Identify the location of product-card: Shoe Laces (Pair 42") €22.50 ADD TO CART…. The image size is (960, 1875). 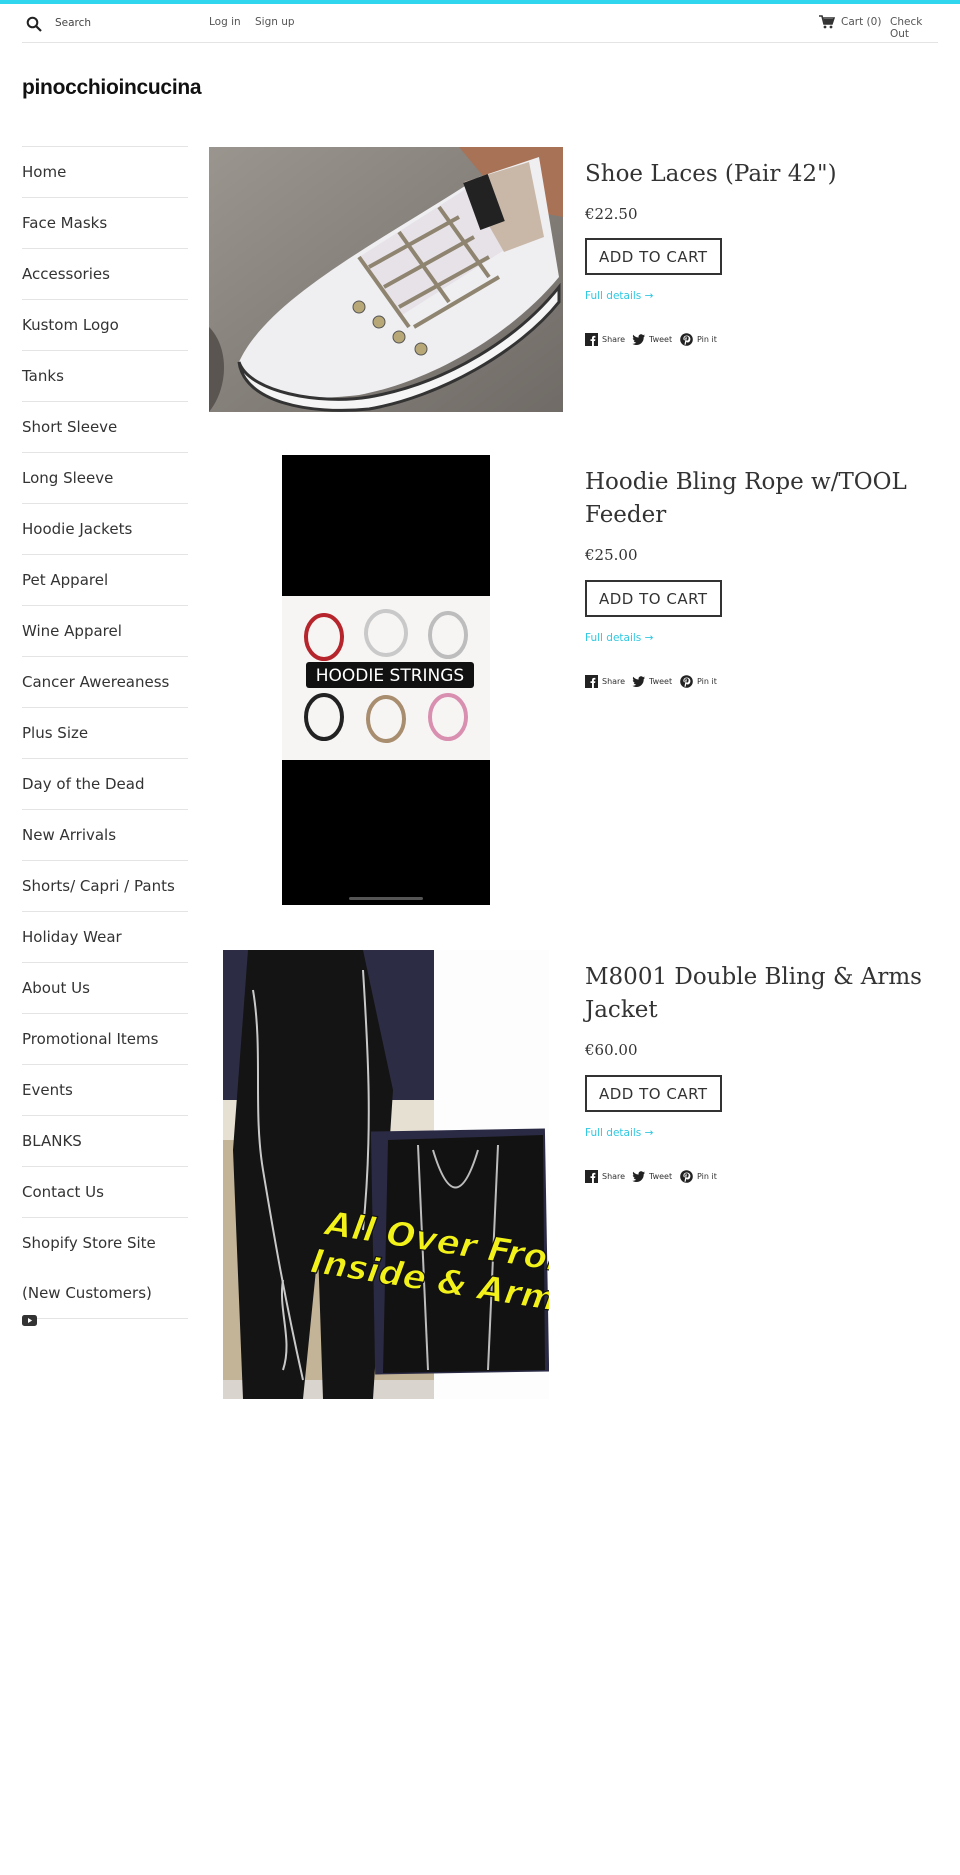
(573, 296).